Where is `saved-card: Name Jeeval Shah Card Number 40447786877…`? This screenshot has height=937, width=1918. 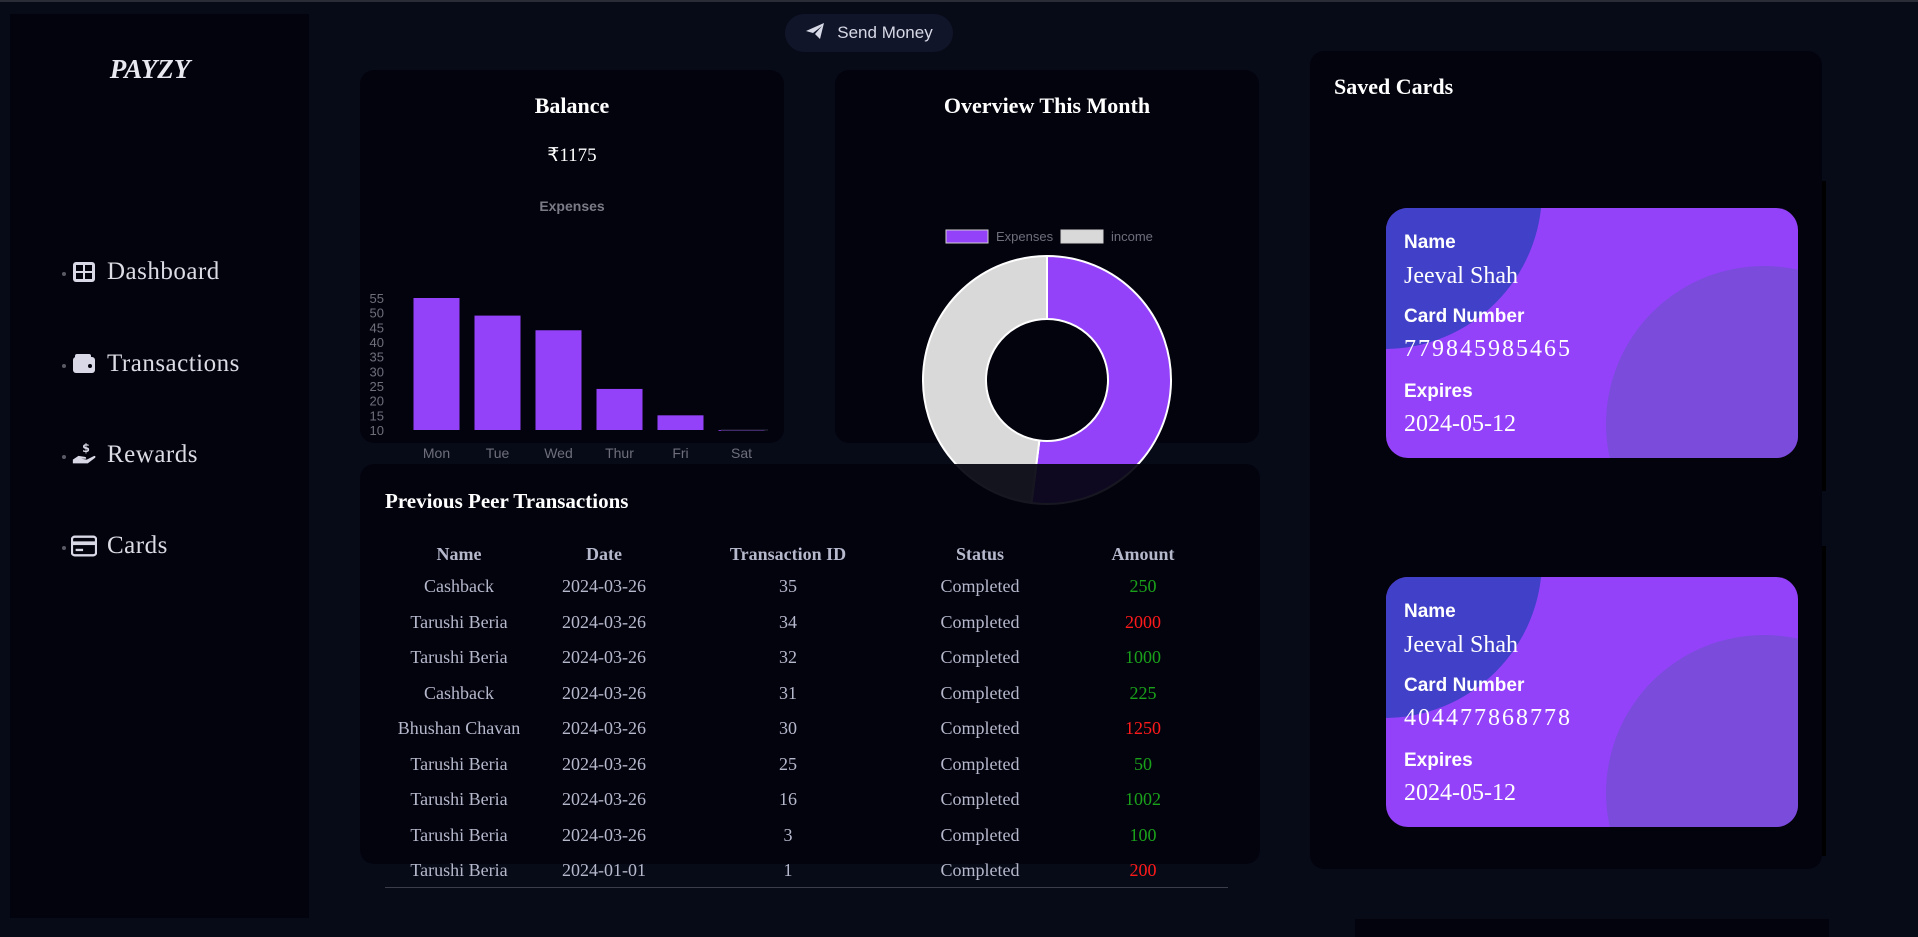 saved-card: Name Jeeval Shah Card Number 40447786877… is located at coordinates (1592, 702).